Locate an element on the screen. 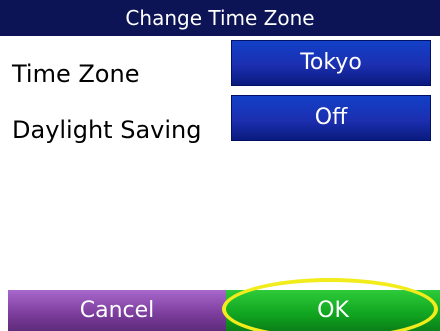  ok-button: OK is located at coordinates (333, 310).